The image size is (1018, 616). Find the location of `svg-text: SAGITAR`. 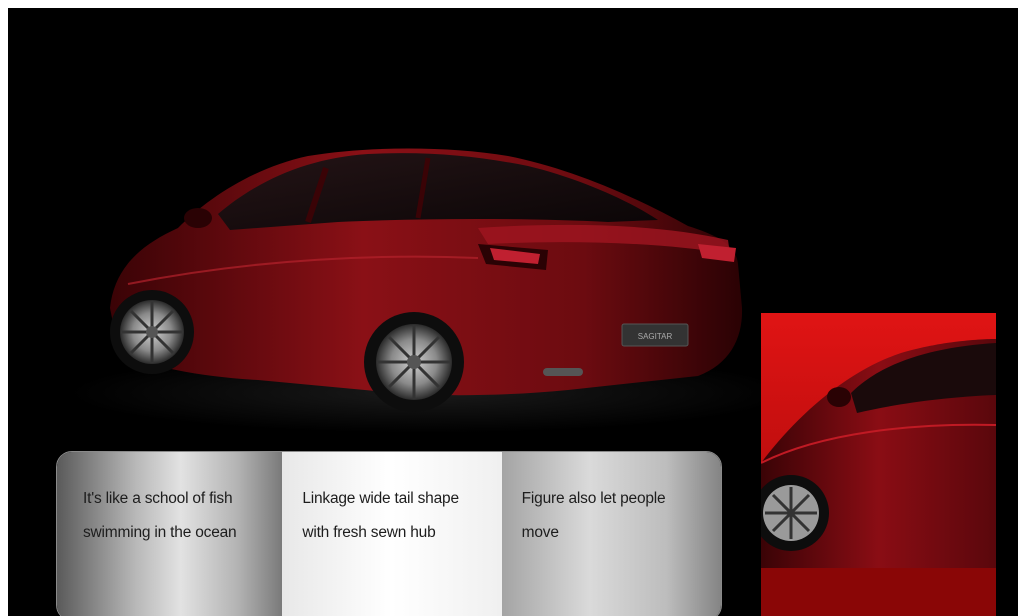

svg-text: SAGITAR is located at coordinates (655, 336).